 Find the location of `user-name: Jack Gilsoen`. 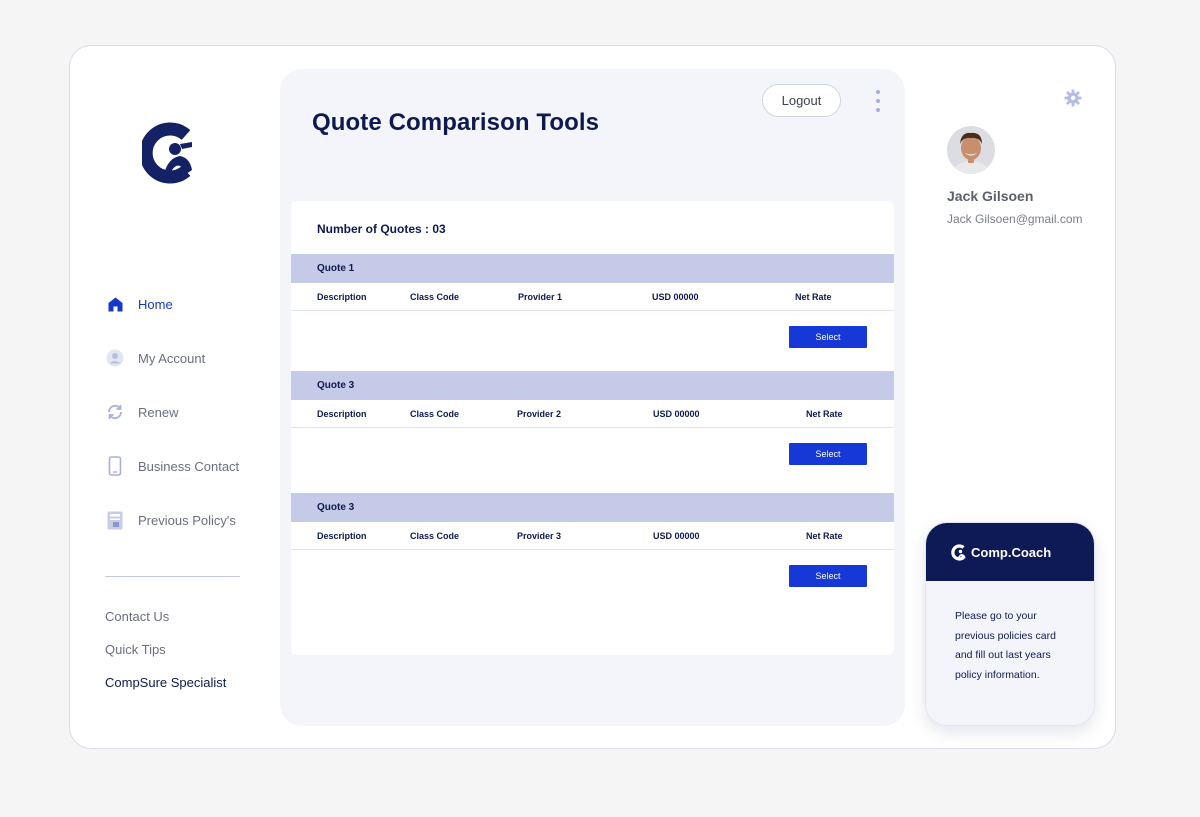

user-name: Jack Gilsoen is located at coordinates (990, 196).